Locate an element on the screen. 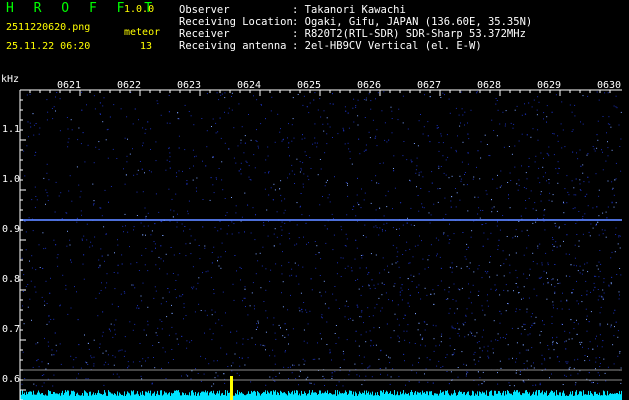  antenna-value: : 2el-HB9CV Vertical (el. E-W) is located at coordinates (387, 46).